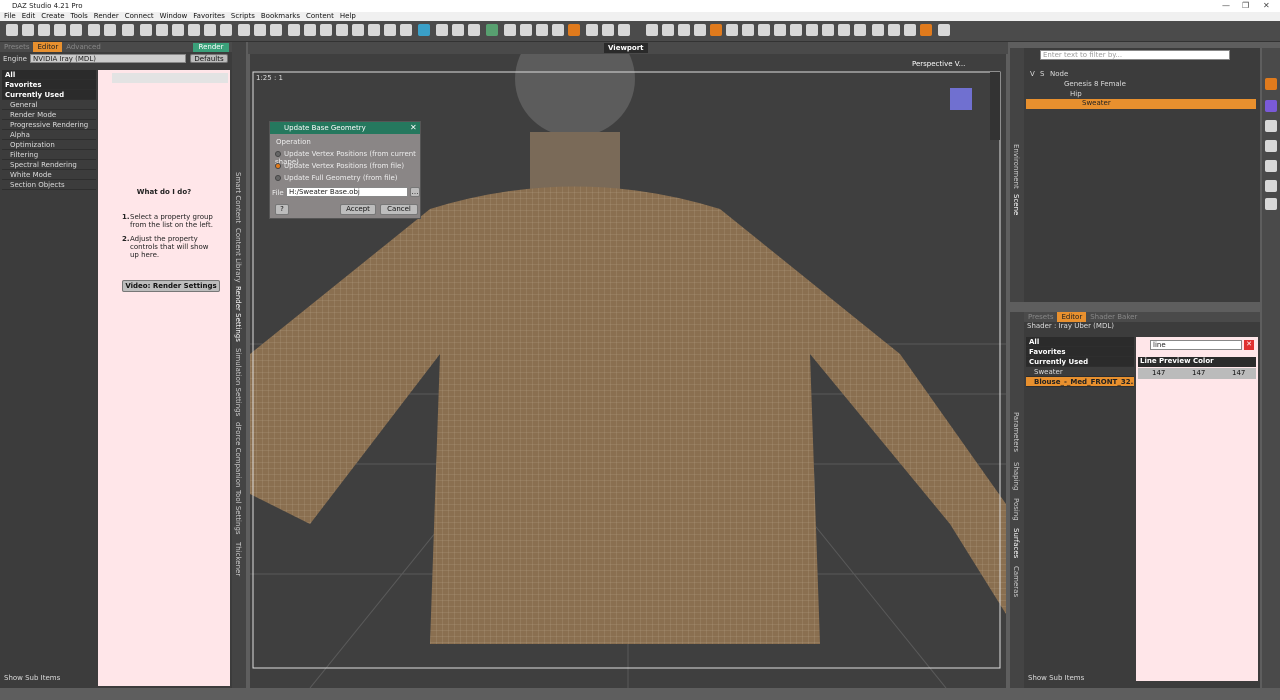  Describe the element at coordinates (1076, 94) in the screenshot. I see `node-hip: Hip` at that location.